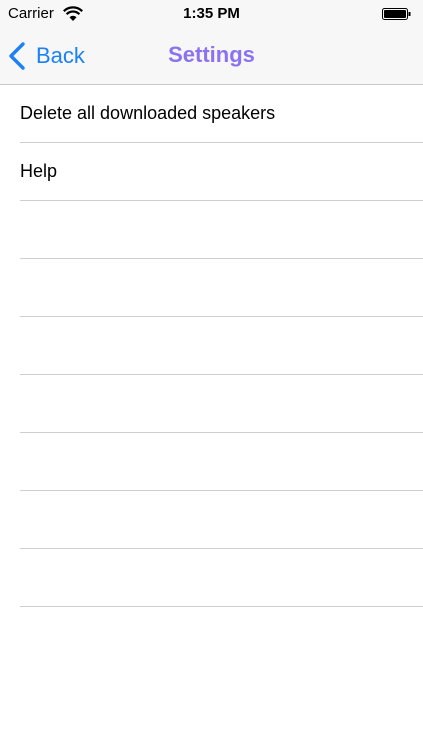 Image resolution: width=423 pixels, height=750 pixels. I want to click on list-item-label: Delete all downloaded speakers, so click(148, 113).